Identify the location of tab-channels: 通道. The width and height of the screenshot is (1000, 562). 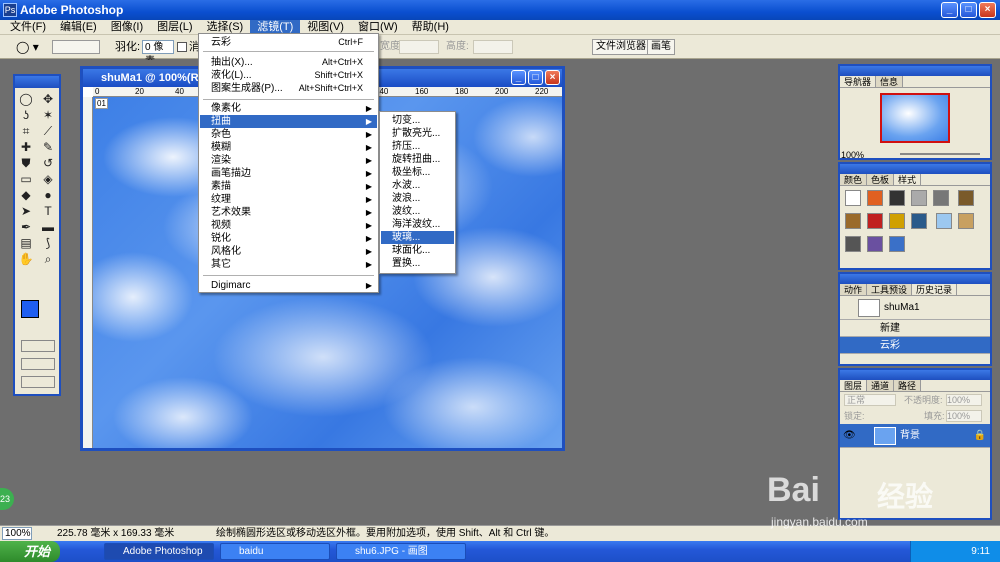
(881, 385).